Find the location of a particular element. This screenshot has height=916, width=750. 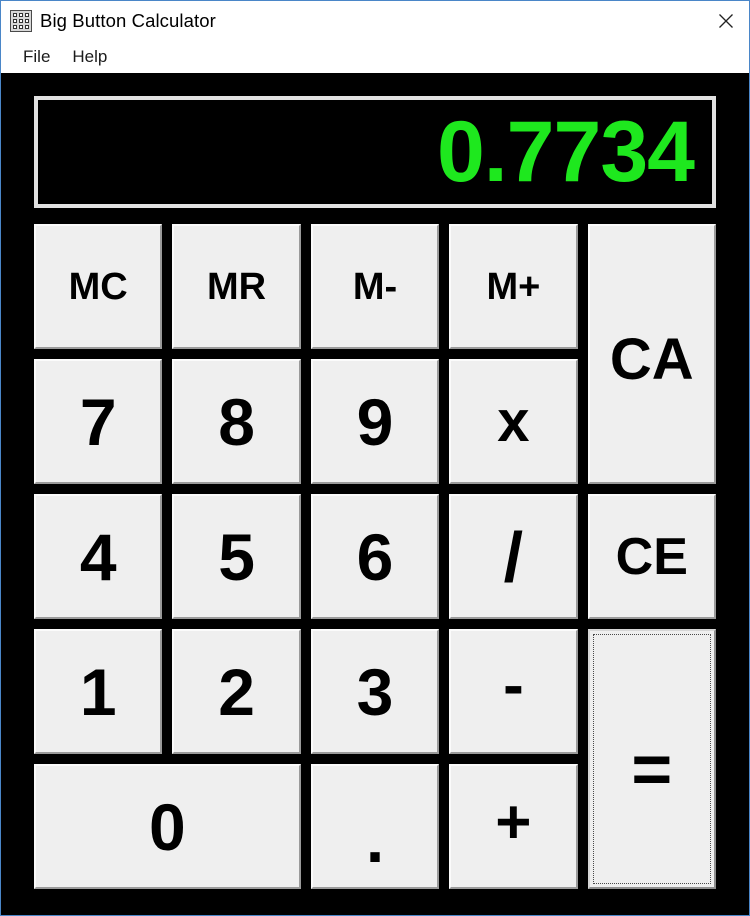

key-memory-clear: MC is located at coordinates (98, 286).